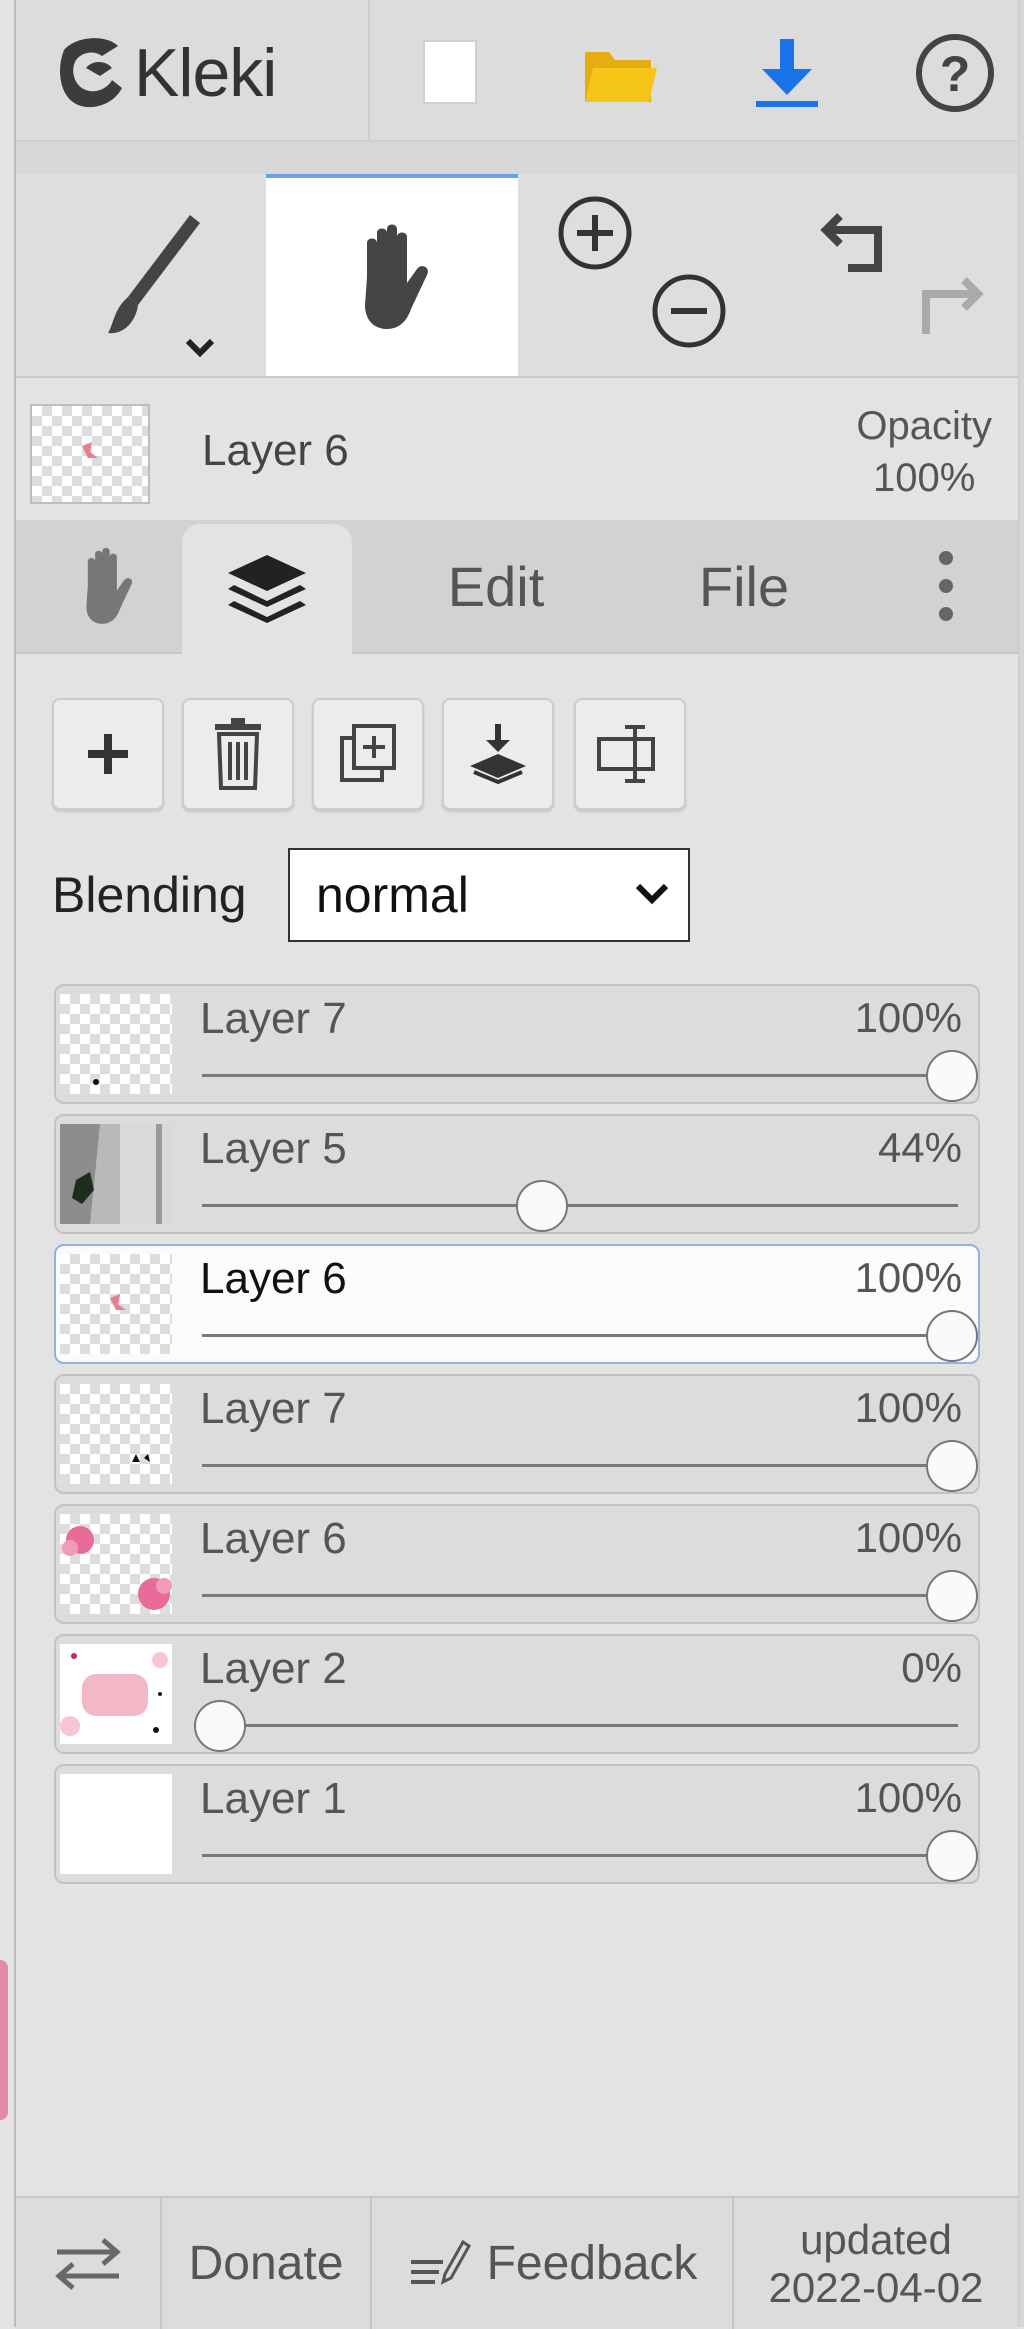 This screenshot has height=2329, width=1024. I want to click on feedback-icon, so click(440, 2262).